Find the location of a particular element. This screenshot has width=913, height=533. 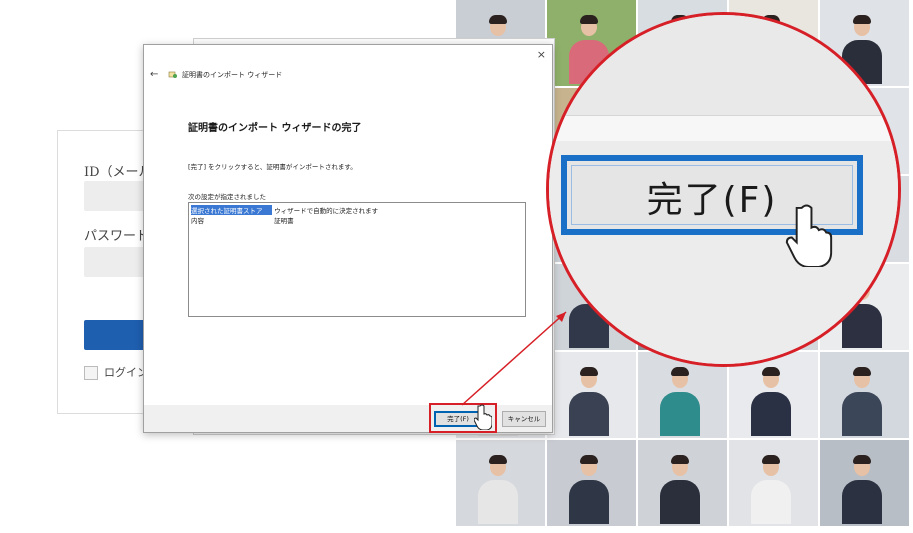

magnified-hand-cursor-icon is located at coordinates (809, 235).